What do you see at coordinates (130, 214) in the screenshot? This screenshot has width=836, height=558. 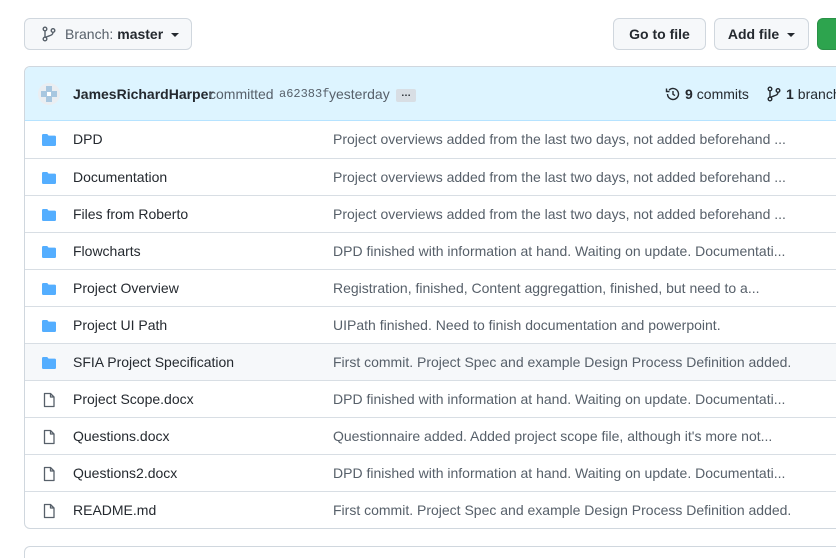 I see `file-name-link: Files from Roberto` at bounding box center [130, 214].